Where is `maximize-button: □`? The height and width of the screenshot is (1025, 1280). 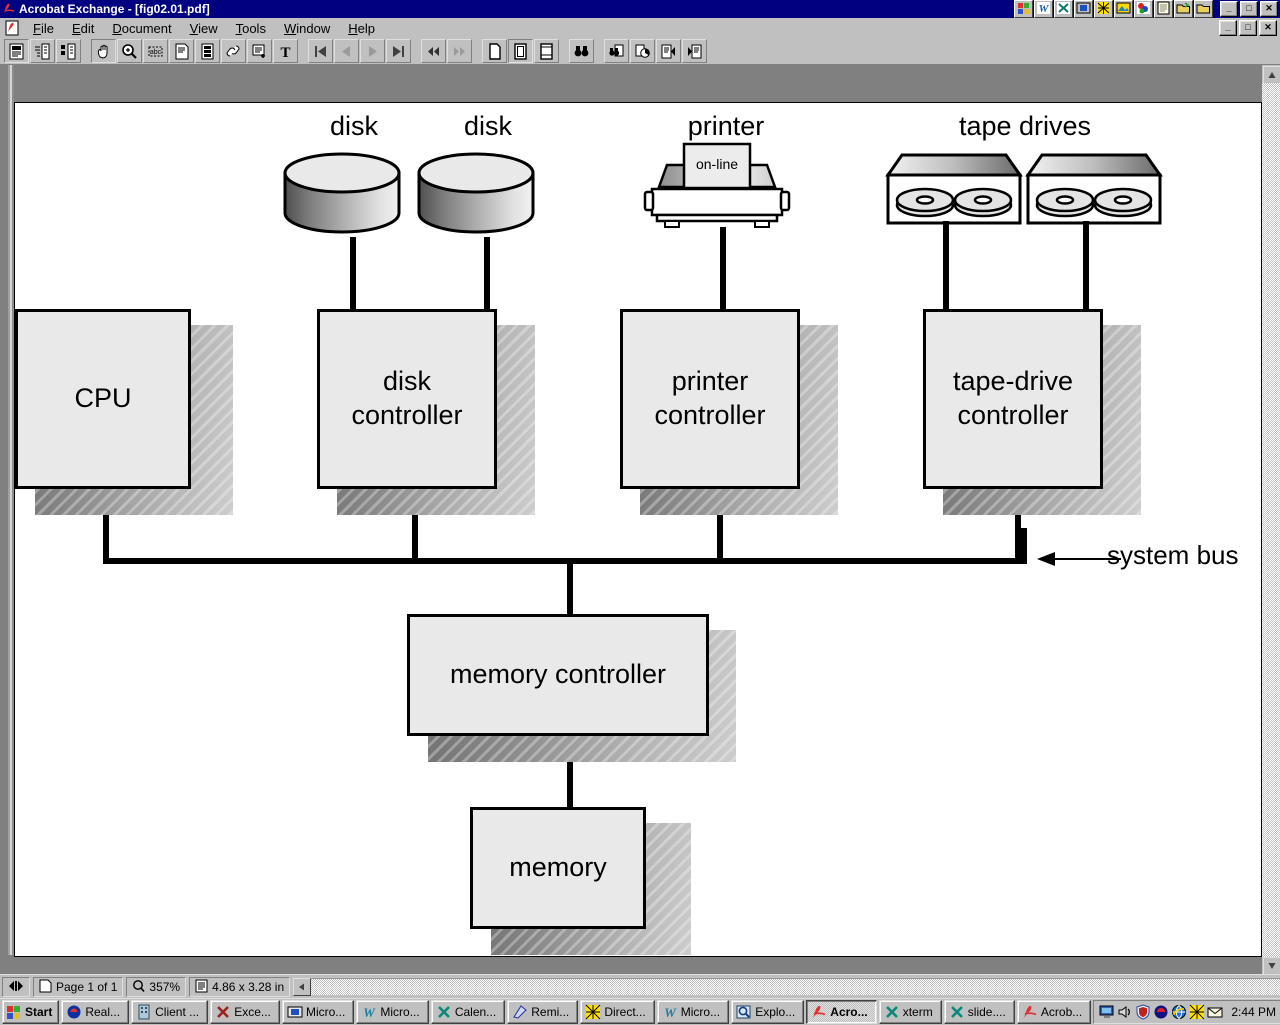 maximize-button: □ is located at coordinates (1249, 9).